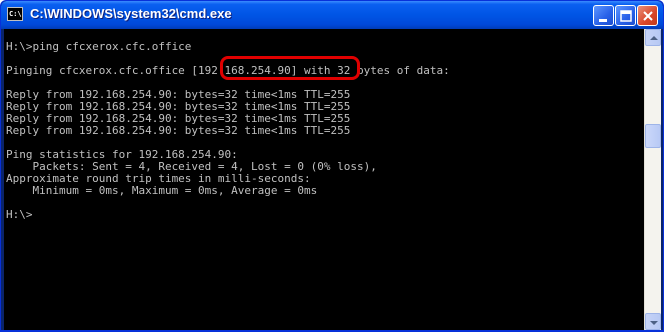 The height and width of the screenshot is (332, 664). I want to click on scrollbar-thumb, so click(653, 136).